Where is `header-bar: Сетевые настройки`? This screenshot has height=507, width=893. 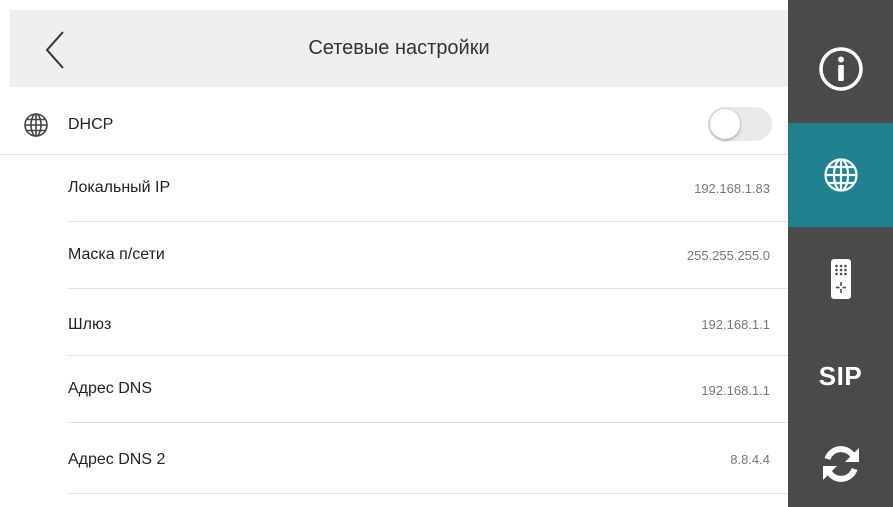
header-bar: Сетевые настройки is located at coordinates (399, 48).